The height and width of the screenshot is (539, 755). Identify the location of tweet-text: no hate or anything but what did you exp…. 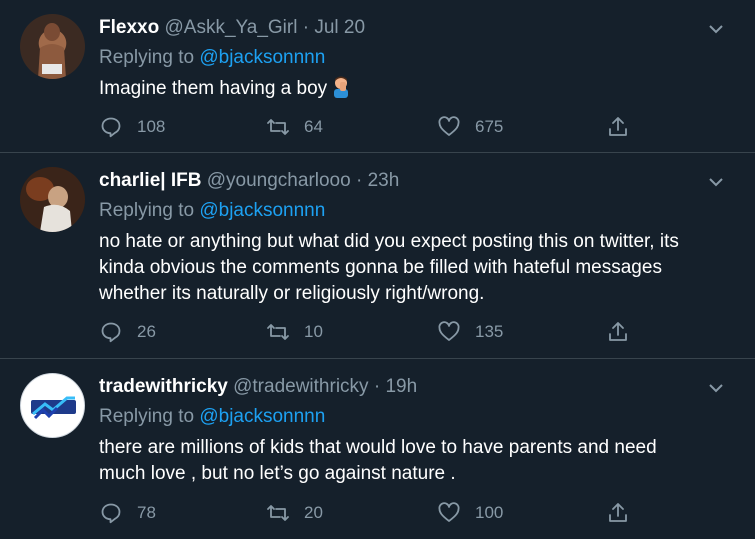
(407, 268).